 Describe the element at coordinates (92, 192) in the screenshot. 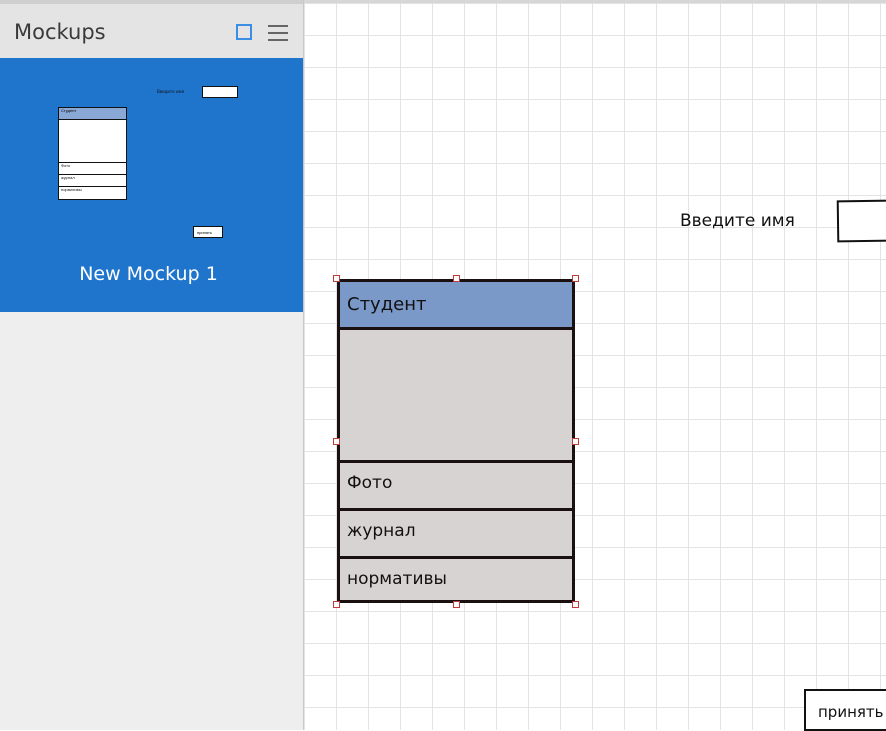

I see `thumbnail-list-item: нормативы` at that location.